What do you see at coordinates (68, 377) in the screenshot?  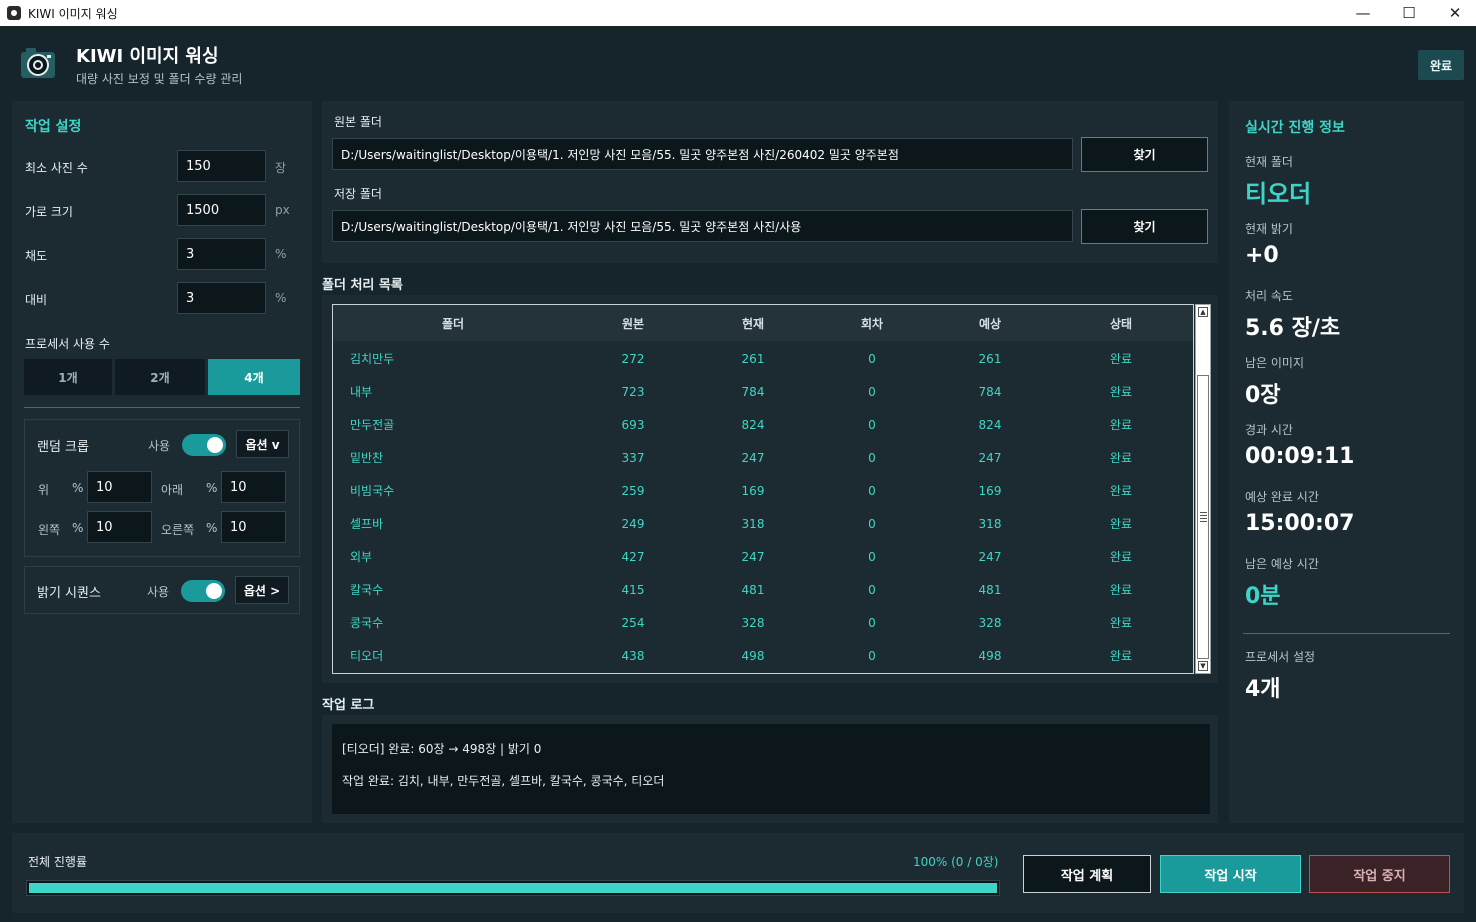 I see `processor-option-1: 1개` at bounding box center [68, 377].